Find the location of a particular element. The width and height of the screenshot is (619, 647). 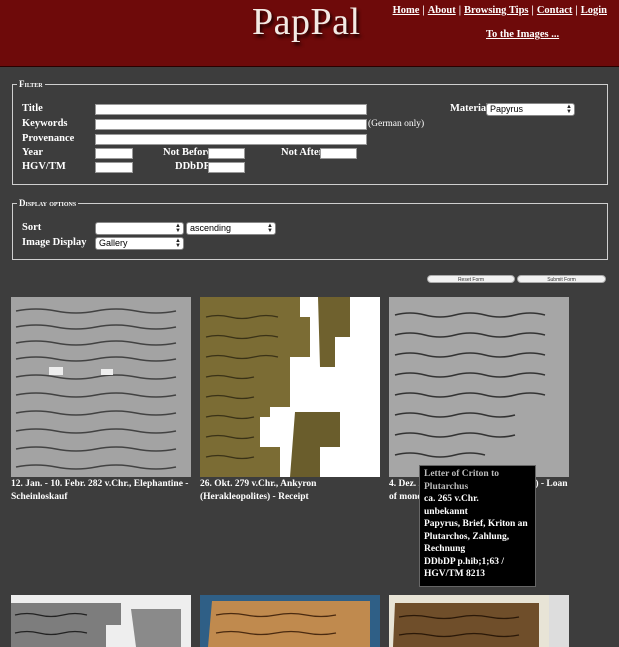

title-input is located at coordinates (231, 109).